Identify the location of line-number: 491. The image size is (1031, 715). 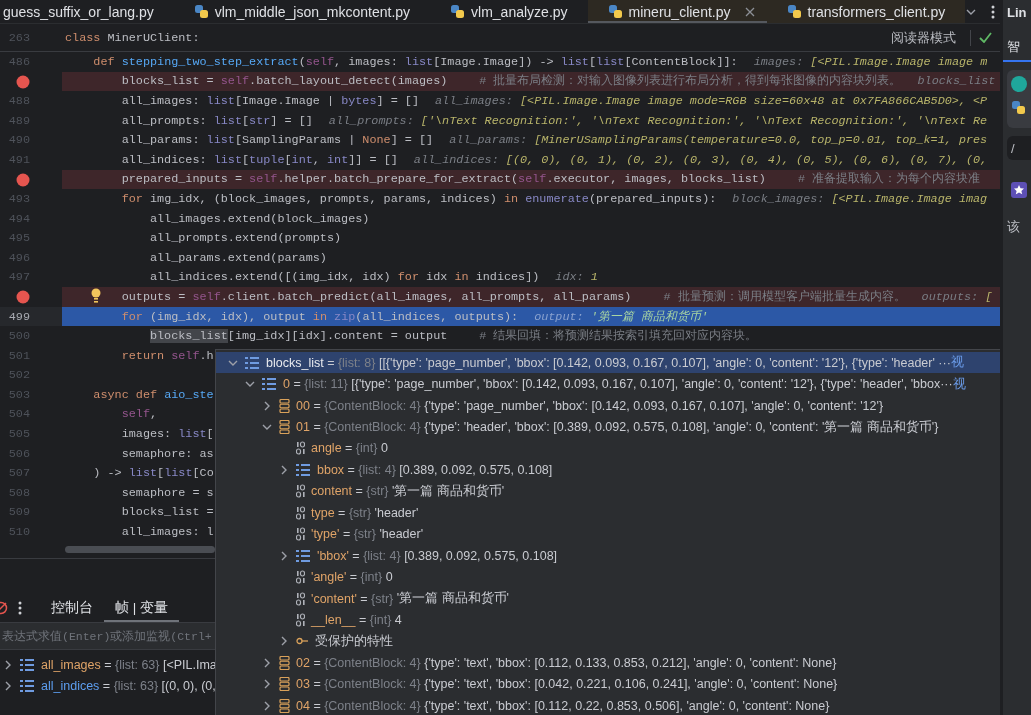
(19, 159).